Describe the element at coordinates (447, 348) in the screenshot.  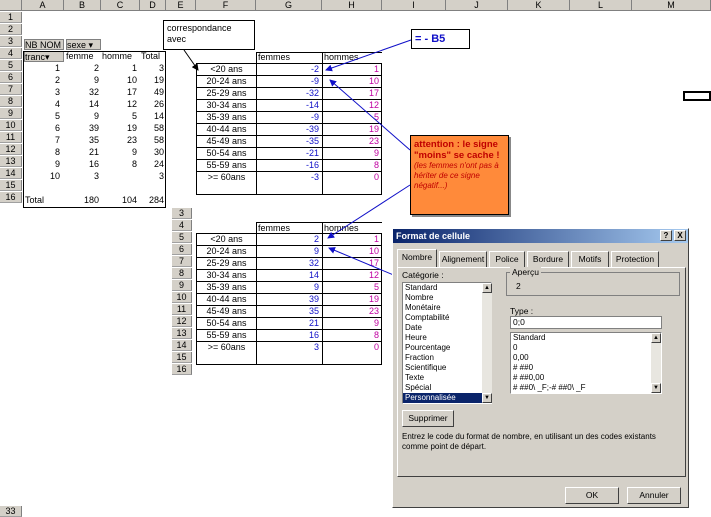
I see `category-item: Pourcentage` at that location.